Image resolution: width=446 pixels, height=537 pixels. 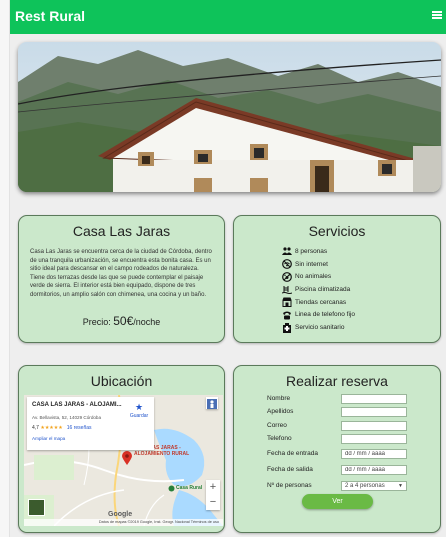 I want to click on menu-icon, so click(x=437, y=15).